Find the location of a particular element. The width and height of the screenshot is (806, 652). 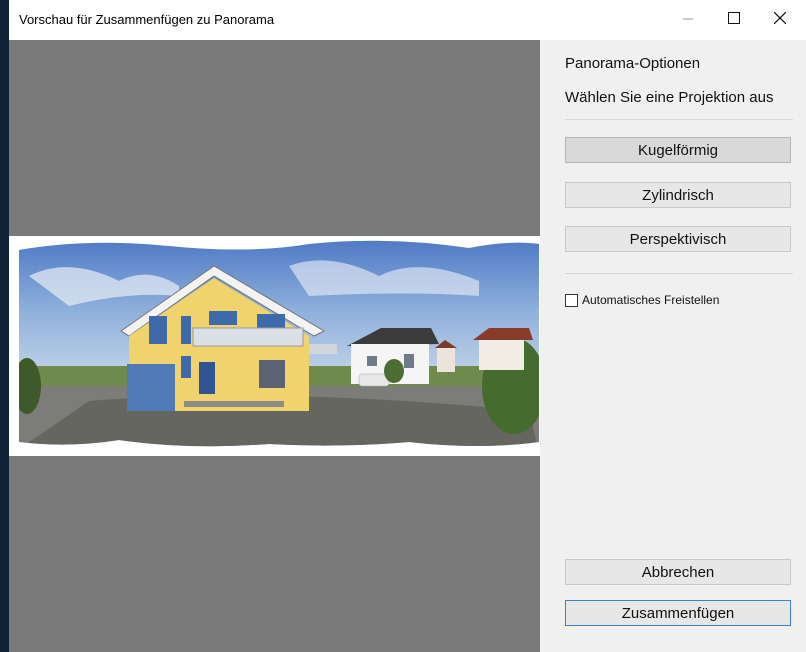

projection-perspective-button: Perspektivisch is located at coordinates (678, 239).